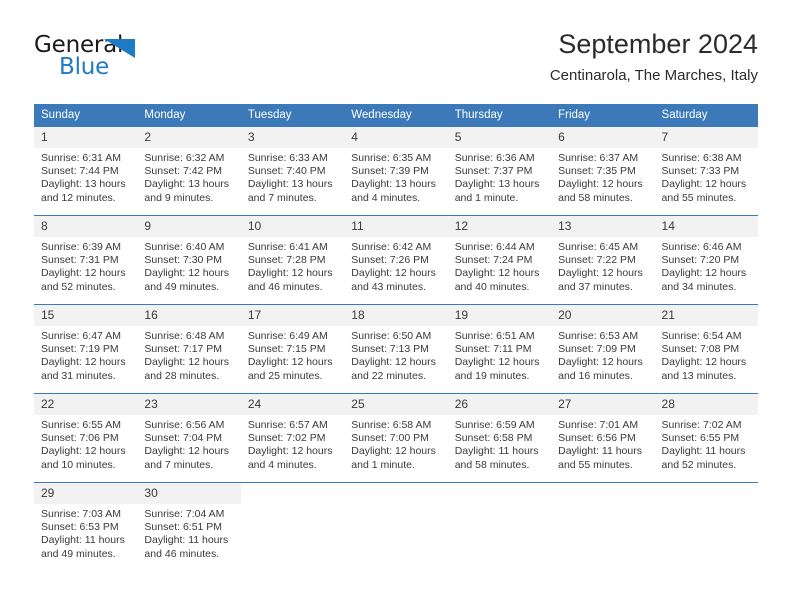  What do you see at coordinates (187, 280) in the screenshot?
I see `daylight-text: Daylight: 12 hours and 49 minutes.` at bounding box center [187, 280].